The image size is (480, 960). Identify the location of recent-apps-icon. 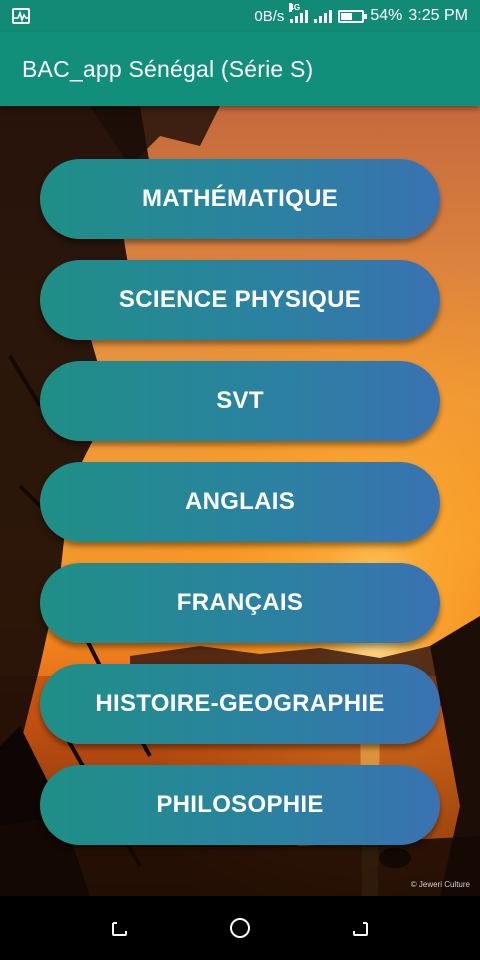
(120, 928).